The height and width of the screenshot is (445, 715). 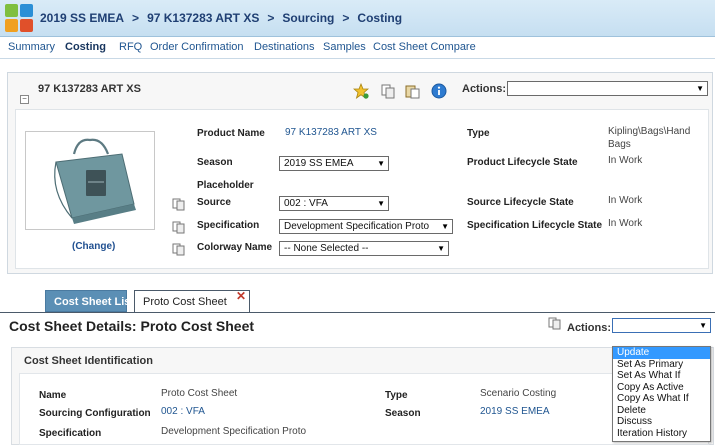 What do you see at coordinates (661, 388) in the screenshot?
I see `menu-item-copy-as-active: Copy As Active` at bounding box center [661, 388].